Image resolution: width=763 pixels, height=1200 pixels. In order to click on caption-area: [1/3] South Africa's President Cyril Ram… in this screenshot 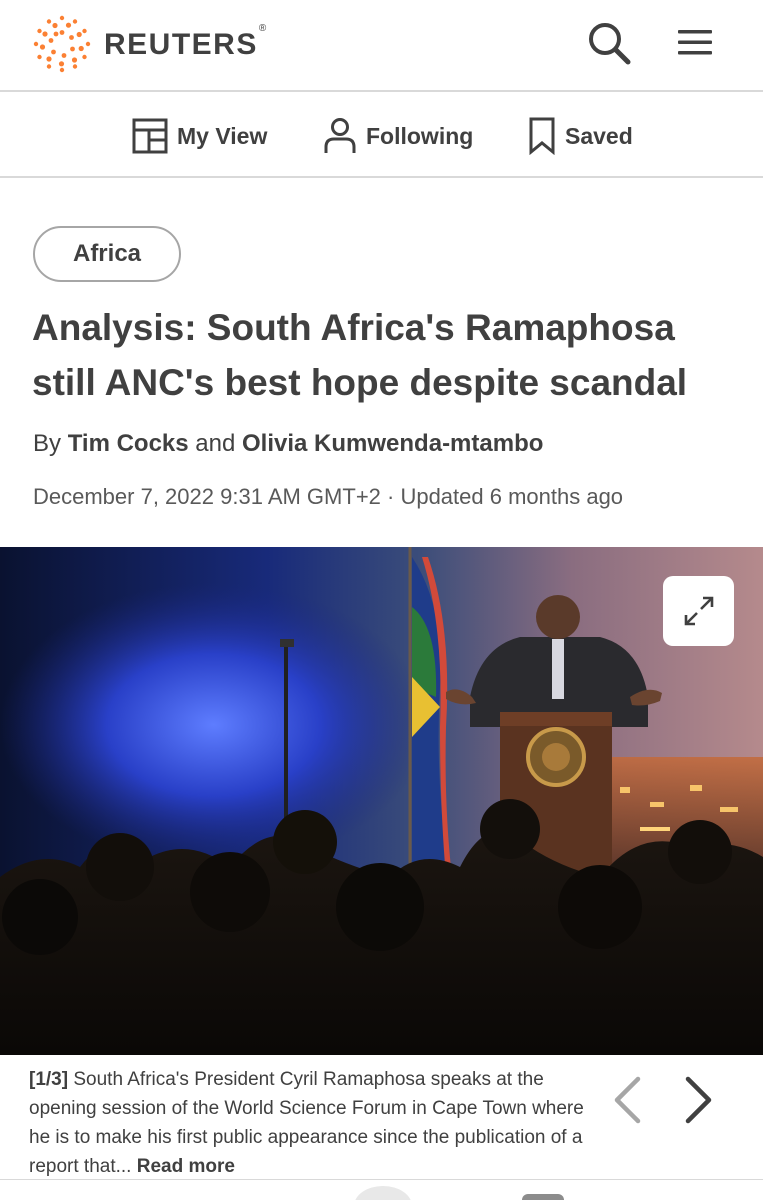, I will do `click(381, 1117)`.